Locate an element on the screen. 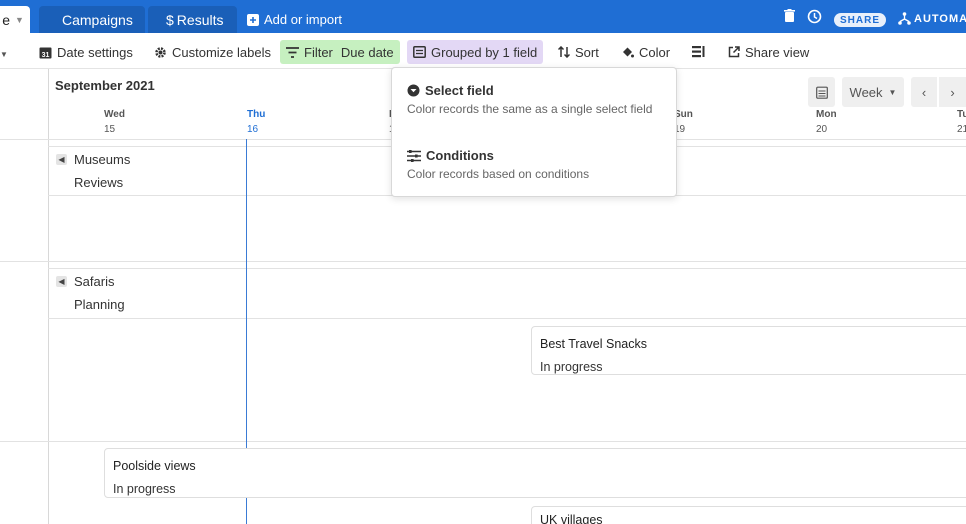  prev-week-button: ‹ is located at coordinates (924, 92).